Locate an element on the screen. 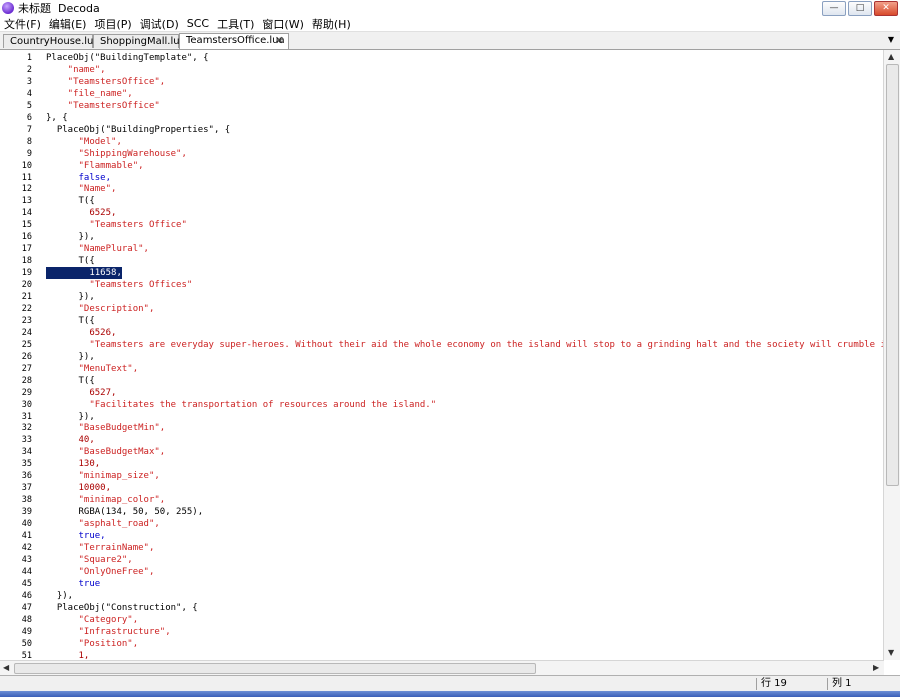 This screenshot has height=697, width=900. code-line: 20 "Teamsters Offices" is located at coordinates (442, 285).